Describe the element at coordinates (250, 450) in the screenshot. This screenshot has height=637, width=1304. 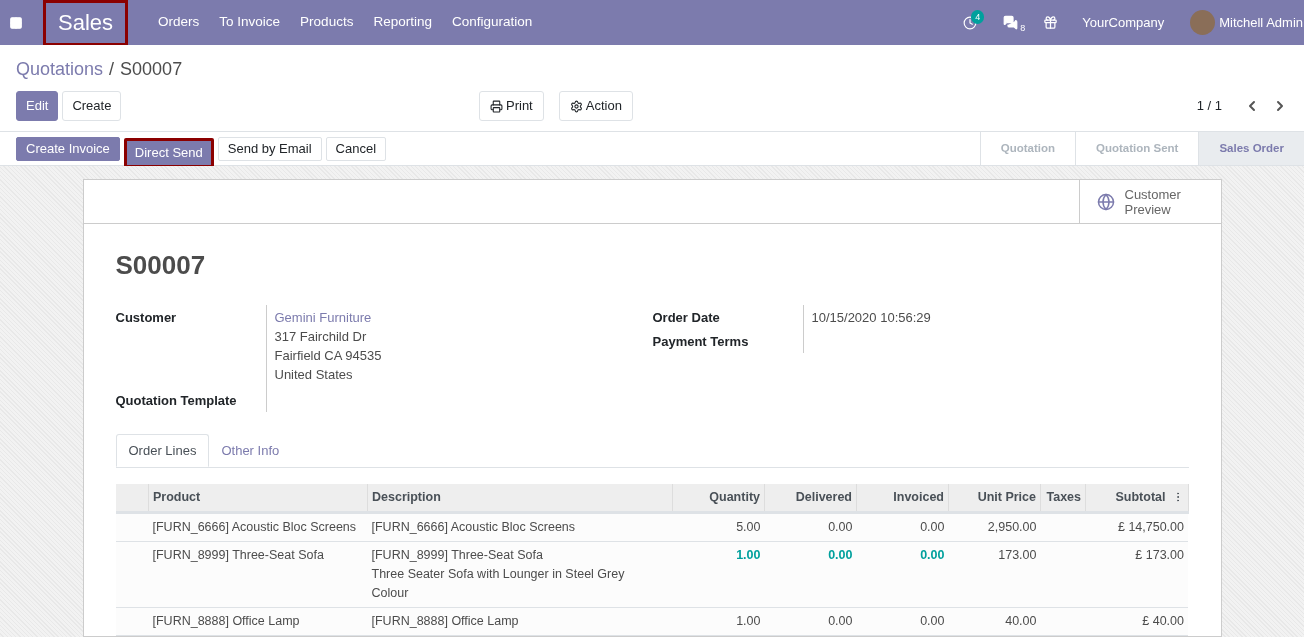
I see `form-tab: Other Info` at that location.